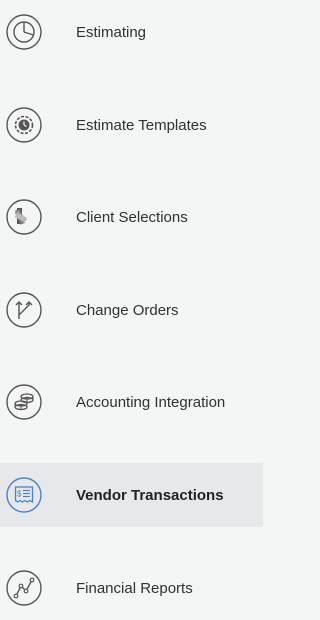  I want to click on menu-item-financial-reports: Financial Reports, so click(131, 588).